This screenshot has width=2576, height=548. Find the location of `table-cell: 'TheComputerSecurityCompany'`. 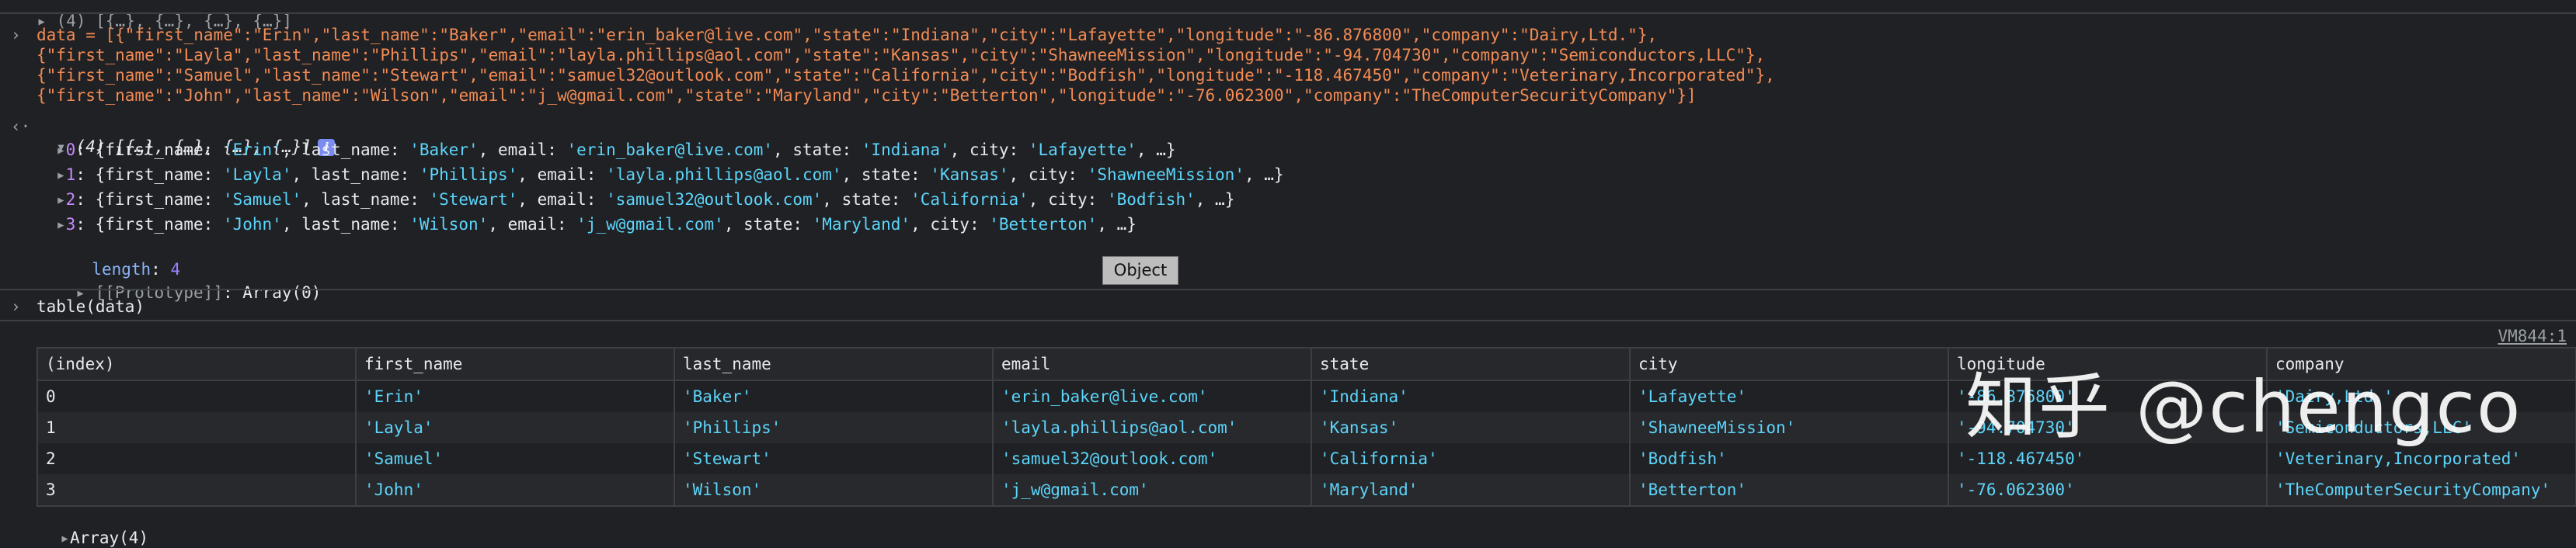

table-cell: 'TheComputerSecurityCompany' is located at coordinates (2413, 489).